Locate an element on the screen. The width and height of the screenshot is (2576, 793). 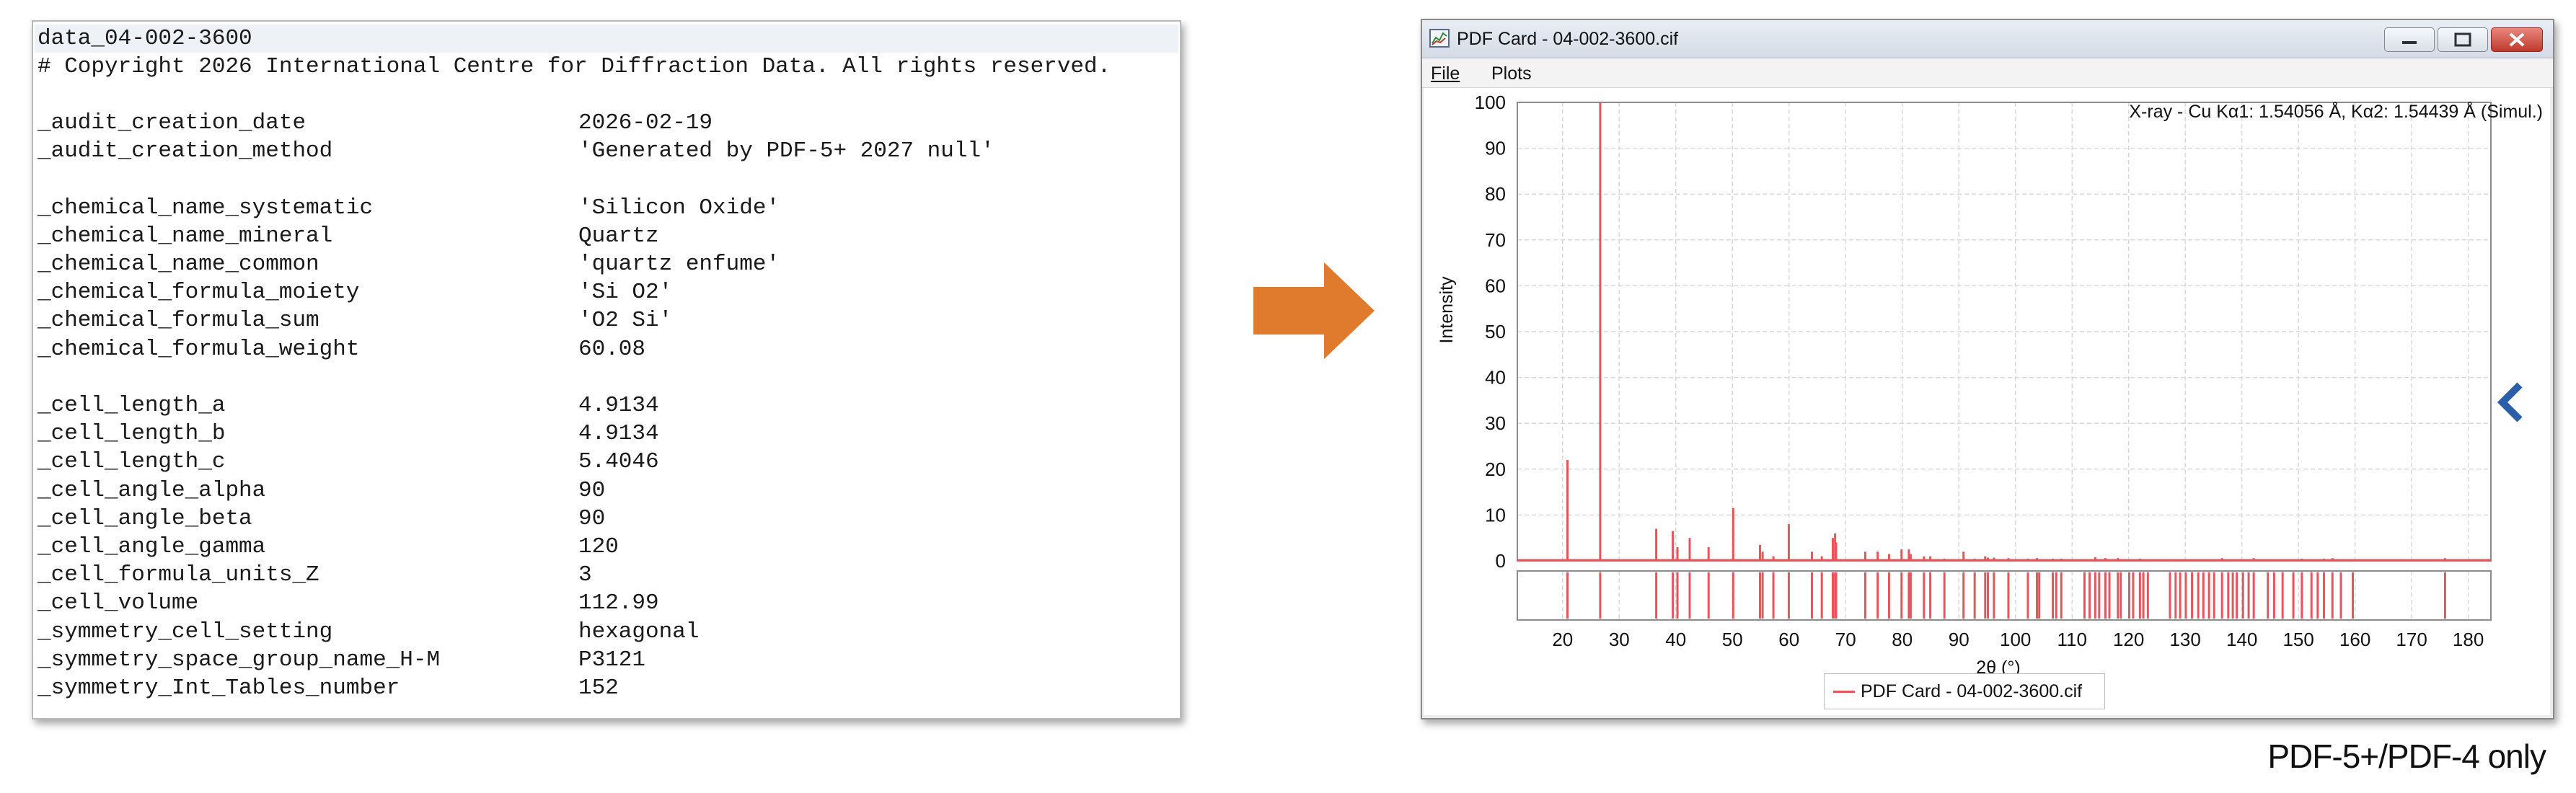
x-tick-label: 80 is located at coordinates (1902, 640).